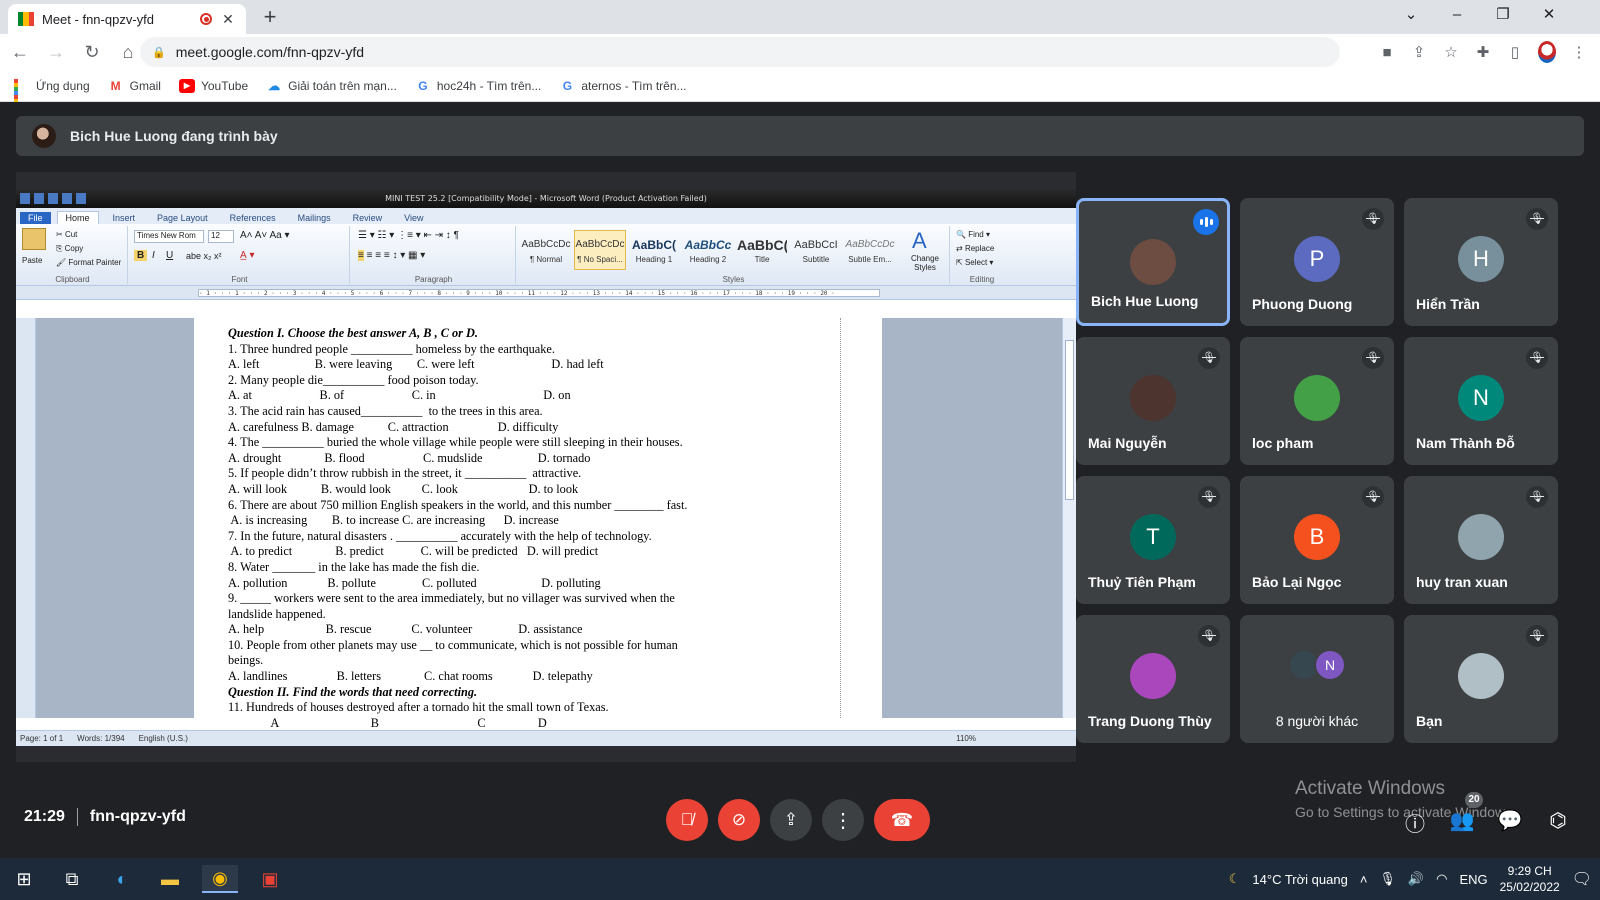 This screenshot has width=1600, height=900. I want to click on word-tab-review: Review, so click(368, 218).